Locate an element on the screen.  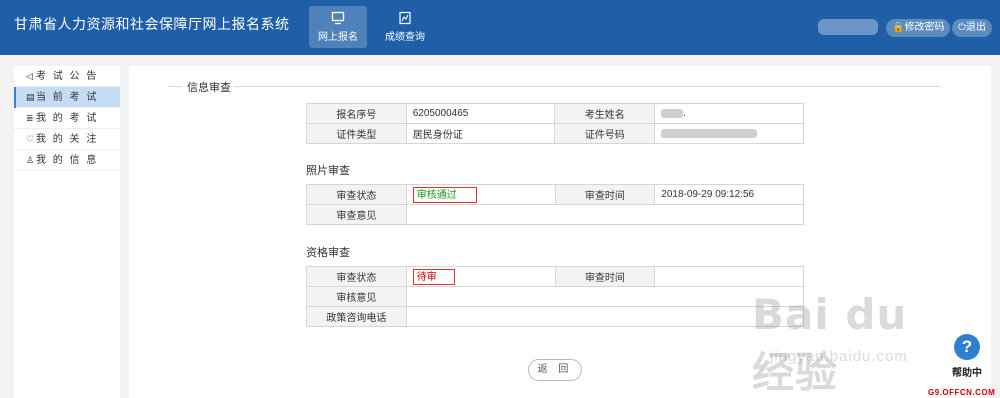
photo-status-value: 审核通过 is located at coordinates (444, 194).